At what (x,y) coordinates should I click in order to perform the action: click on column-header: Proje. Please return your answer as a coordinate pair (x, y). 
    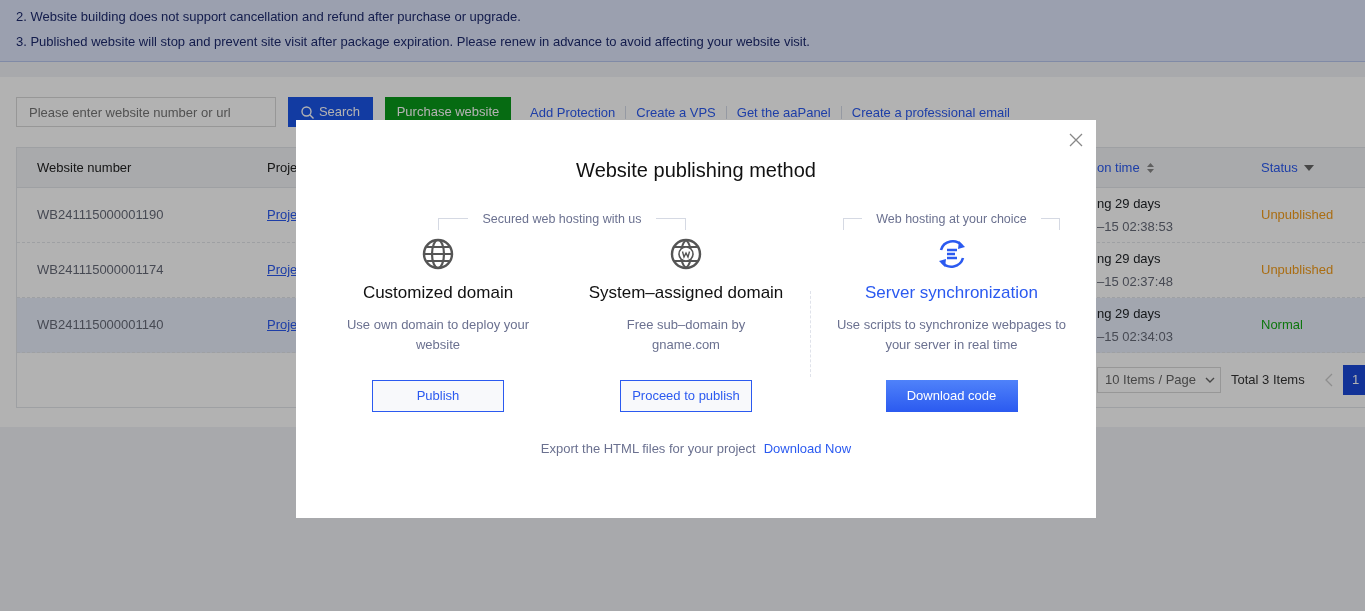
    Looking at the image, I should click on (282, 167).